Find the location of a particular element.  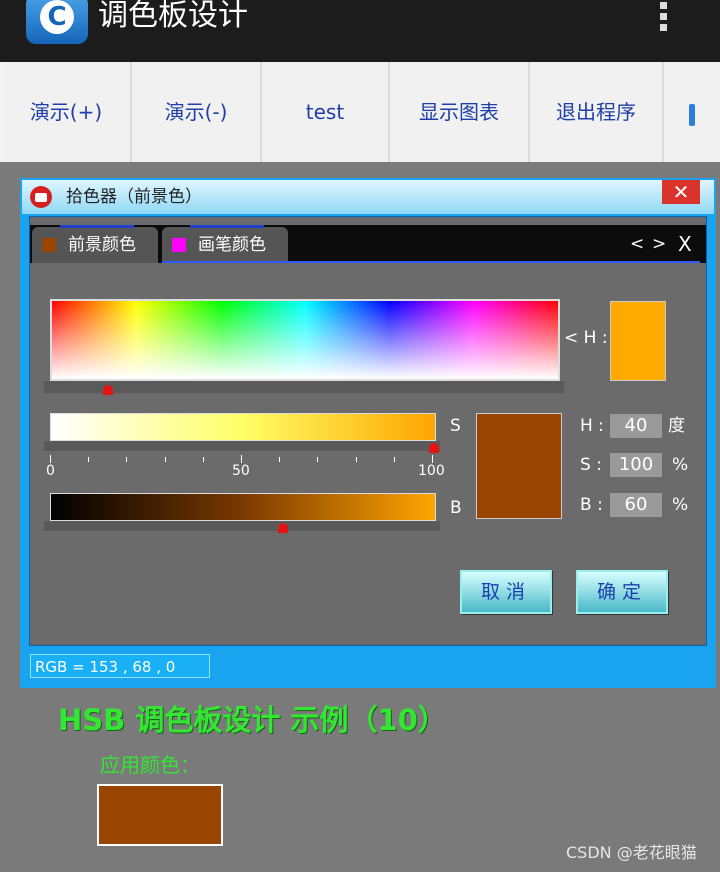

tab-close-button: X is located at coordinates (685, 244).